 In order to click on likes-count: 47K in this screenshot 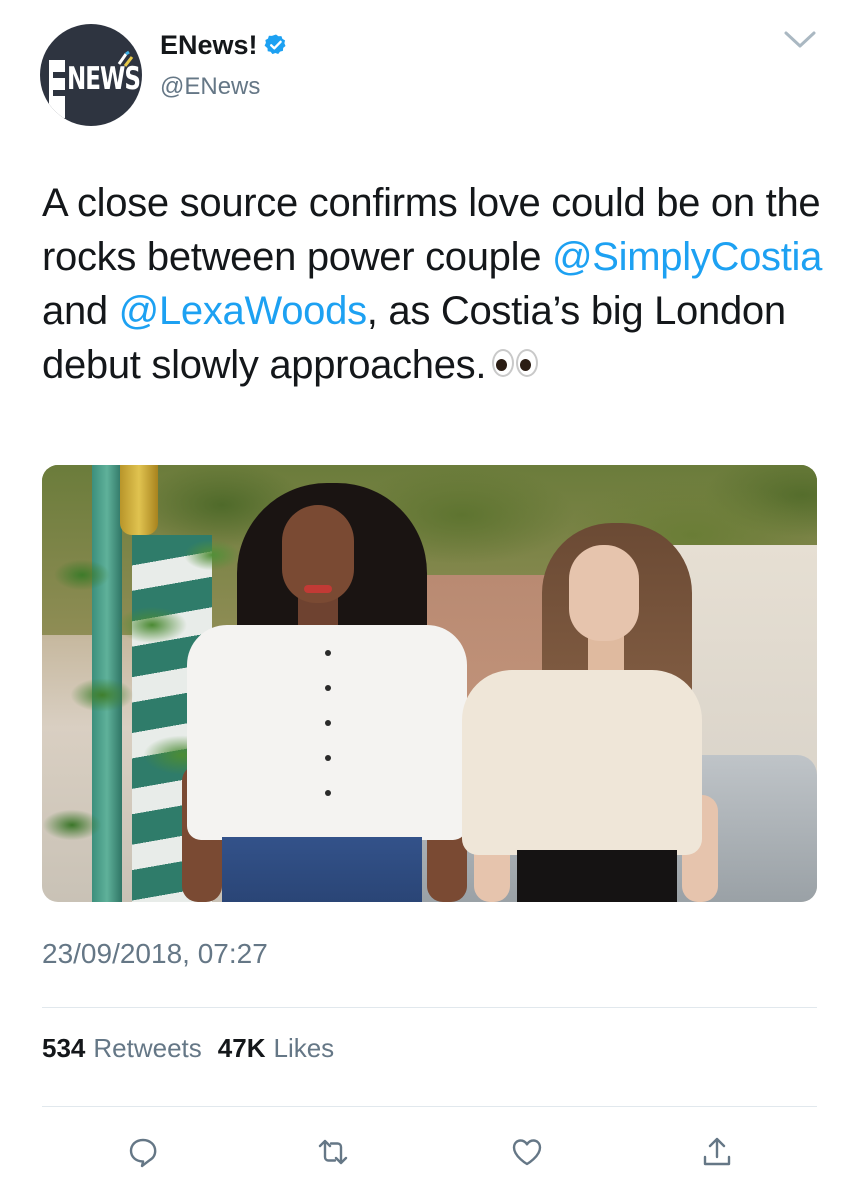, I will do `click(241, 1048)`.